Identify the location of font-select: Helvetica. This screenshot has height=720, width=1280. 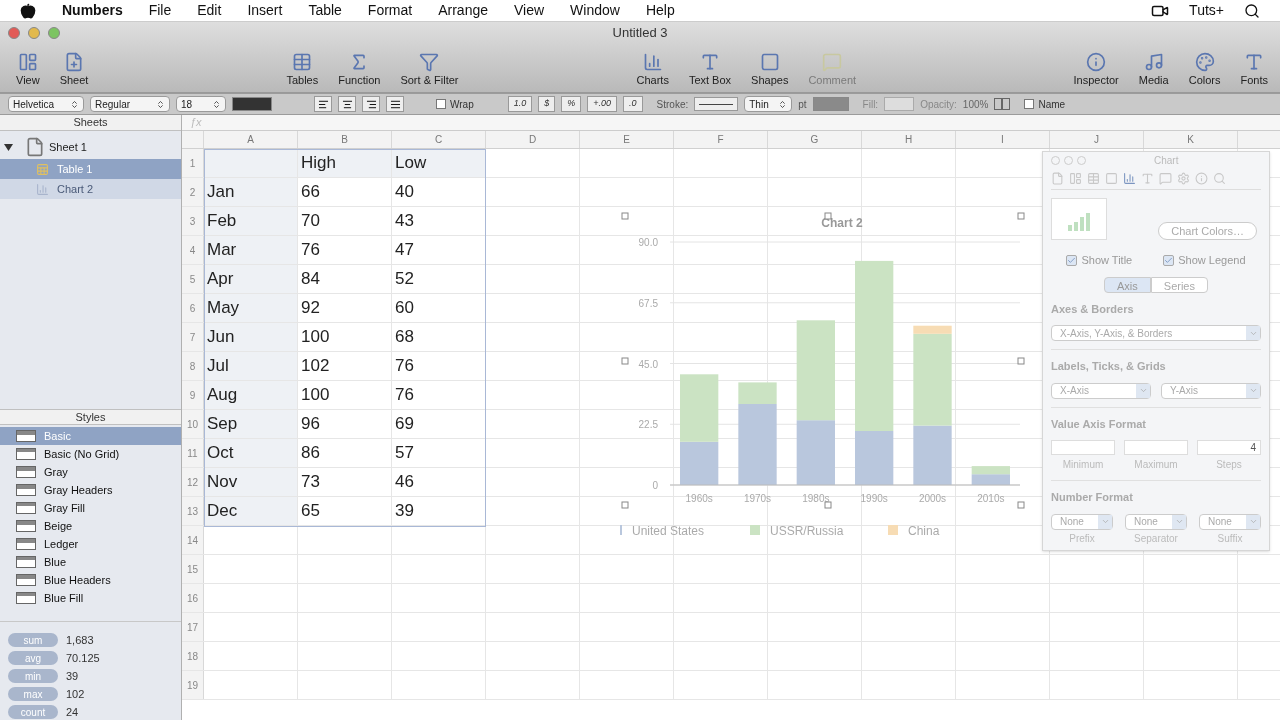
(46, 104).